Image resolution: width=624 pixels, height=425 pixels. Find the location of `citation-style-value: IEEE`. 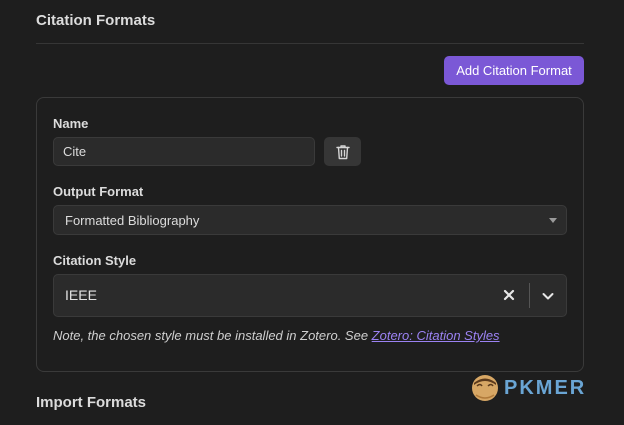

citation-style-value: IEEE is located at coordinates (81, 295).